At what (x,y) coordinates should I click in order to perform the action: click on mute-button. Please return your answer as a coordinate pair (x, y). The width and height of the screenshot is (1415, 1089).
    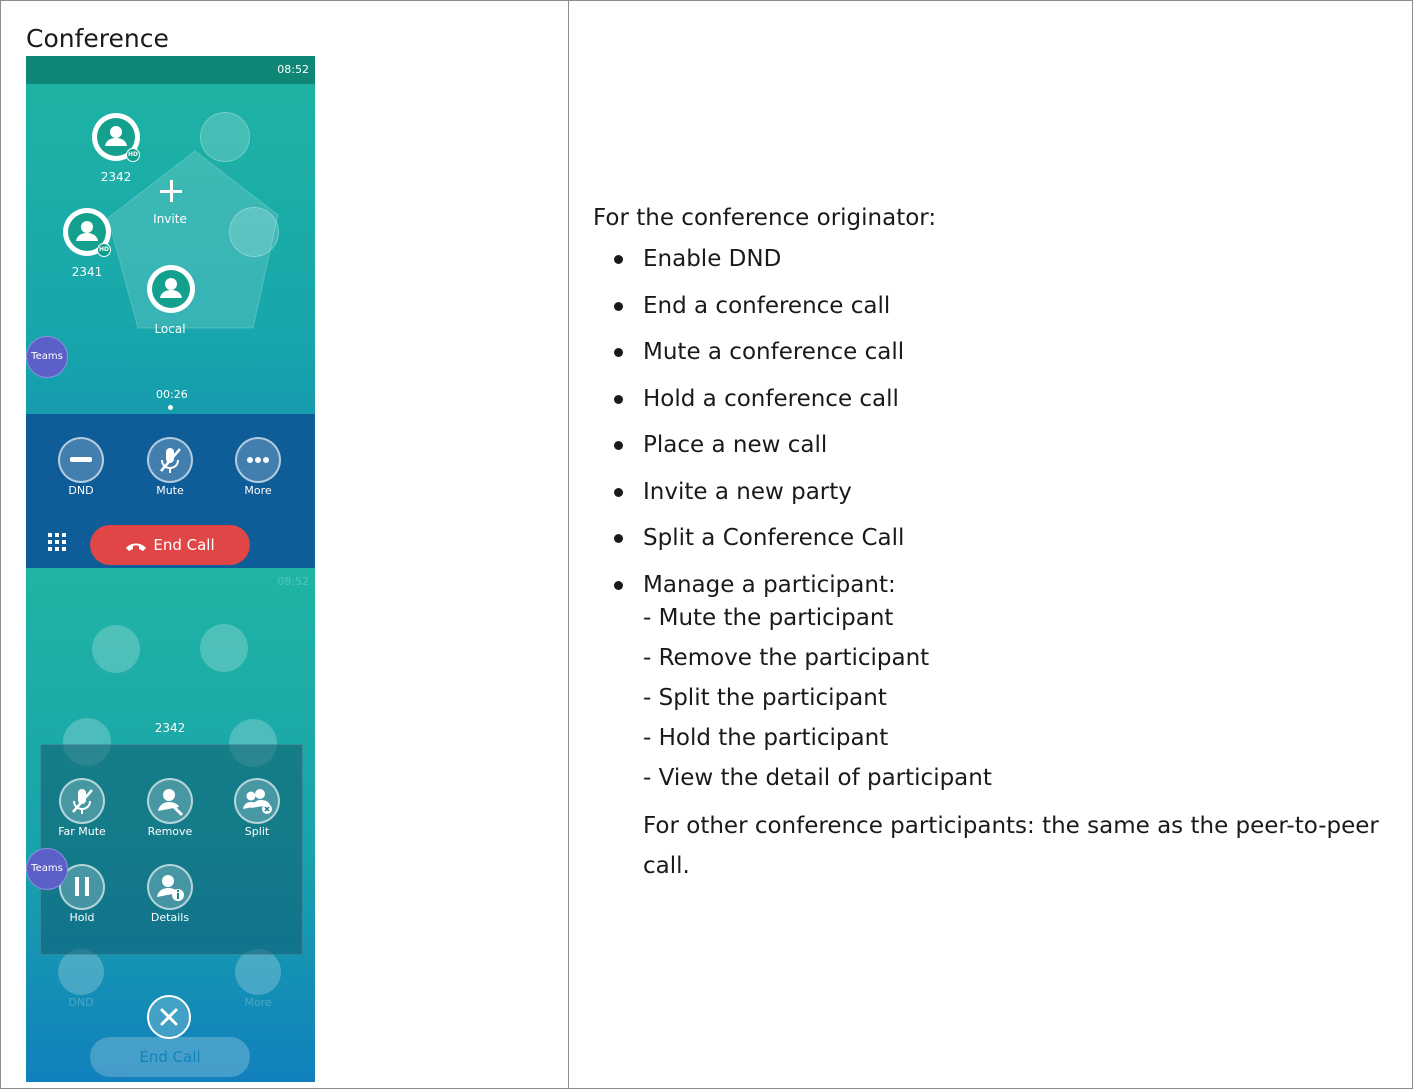
    Looking at the image, I should click on (170, 460).